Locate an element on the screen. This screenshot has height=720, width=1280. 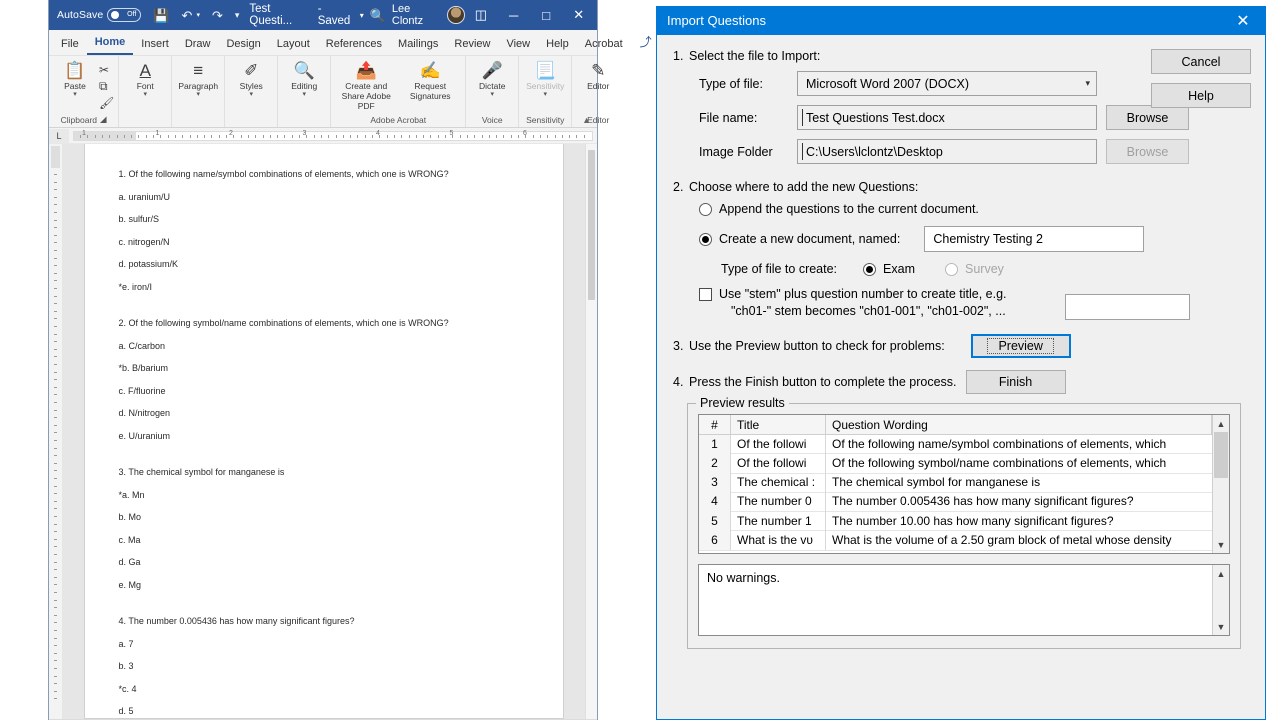
paragraph-button: ≡ Paragraph ▾ is located at coordinates (198, 79).